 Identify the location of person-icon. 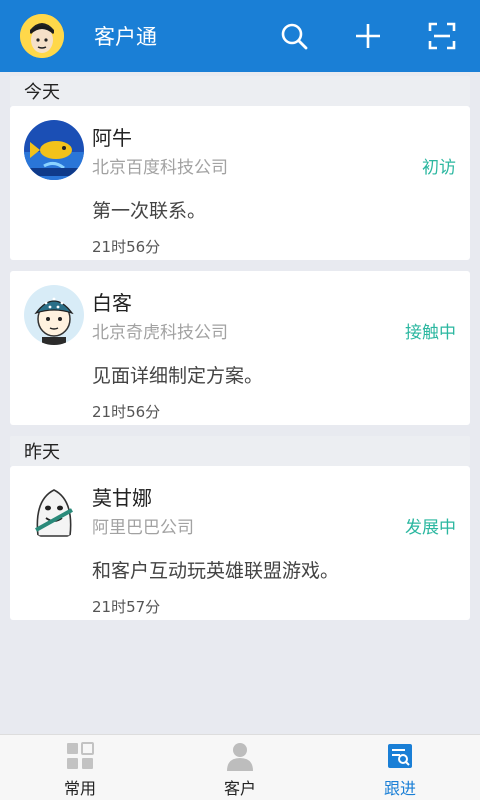
(240, 757).